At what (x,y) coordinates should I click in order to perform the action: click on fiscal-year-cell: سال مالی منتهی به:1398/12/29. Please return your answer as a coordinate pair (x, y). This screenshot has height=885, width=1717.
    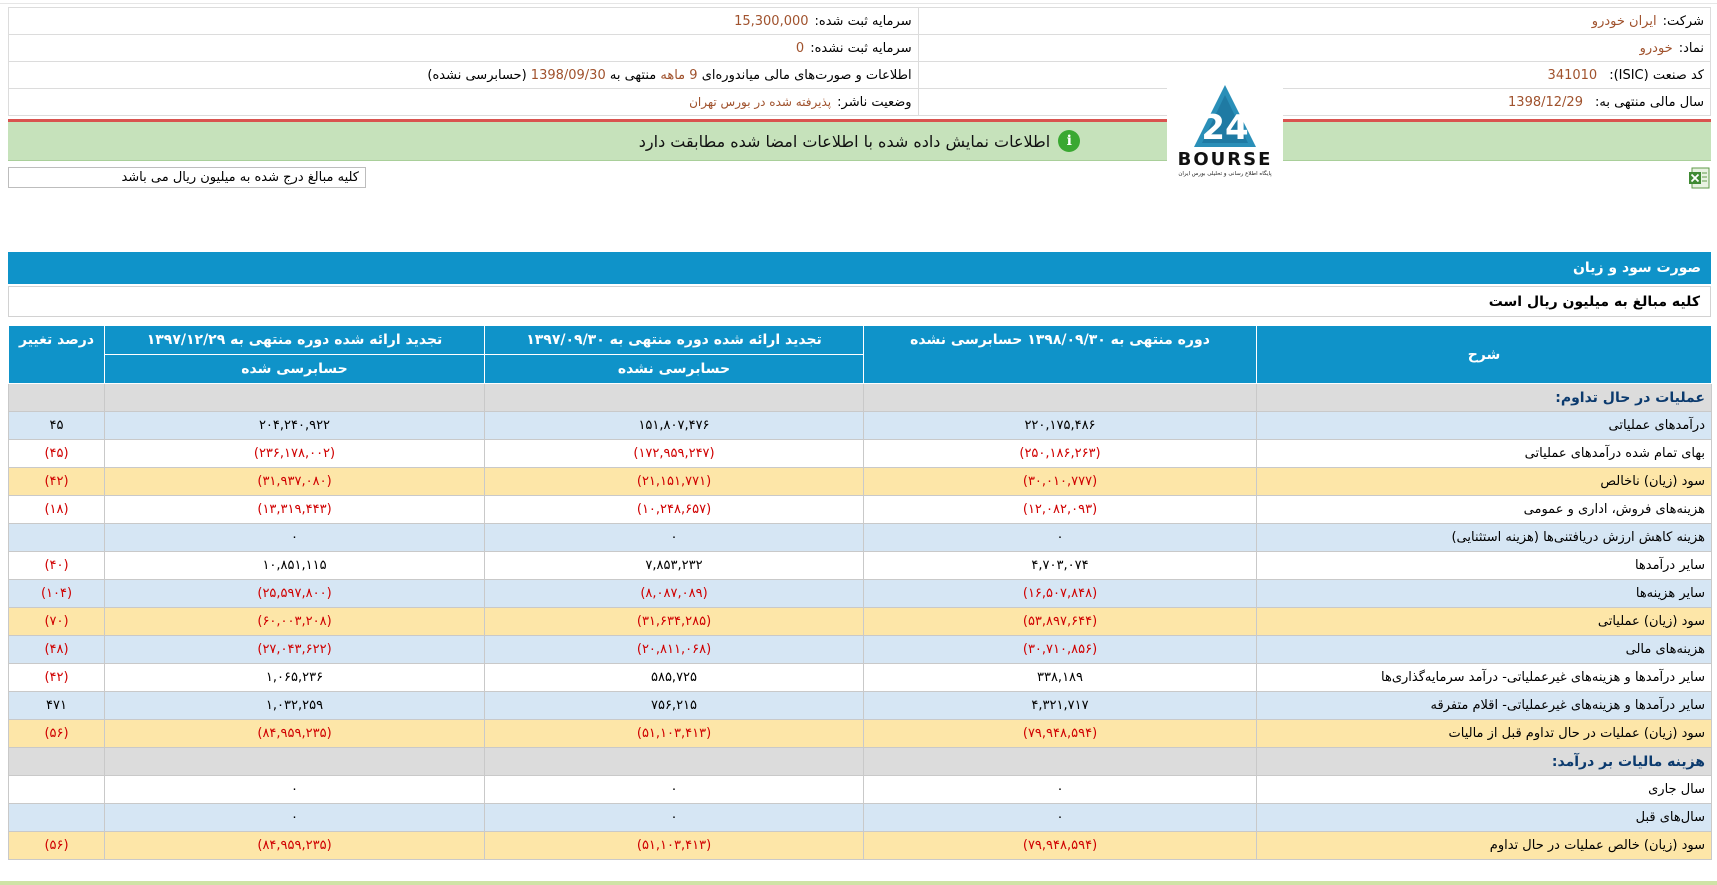
    Looking at the image, I should click on (1314, 102).